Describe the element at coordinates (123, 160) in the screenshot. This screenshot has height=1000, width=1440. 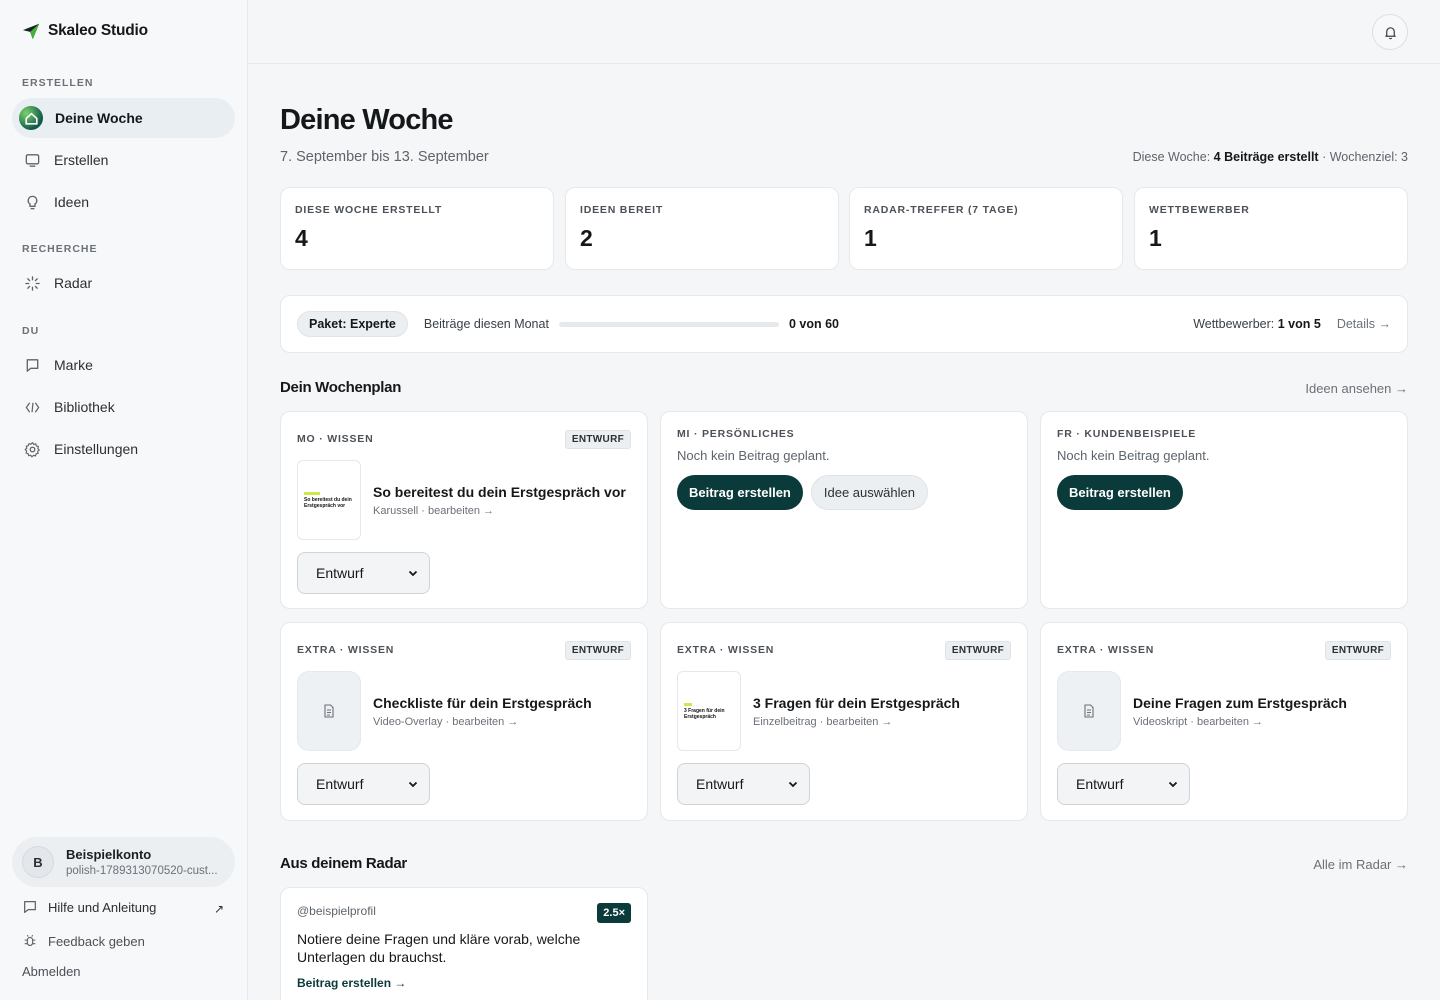
I see `sidebar-item-erstellen: Erstellen` at that location.